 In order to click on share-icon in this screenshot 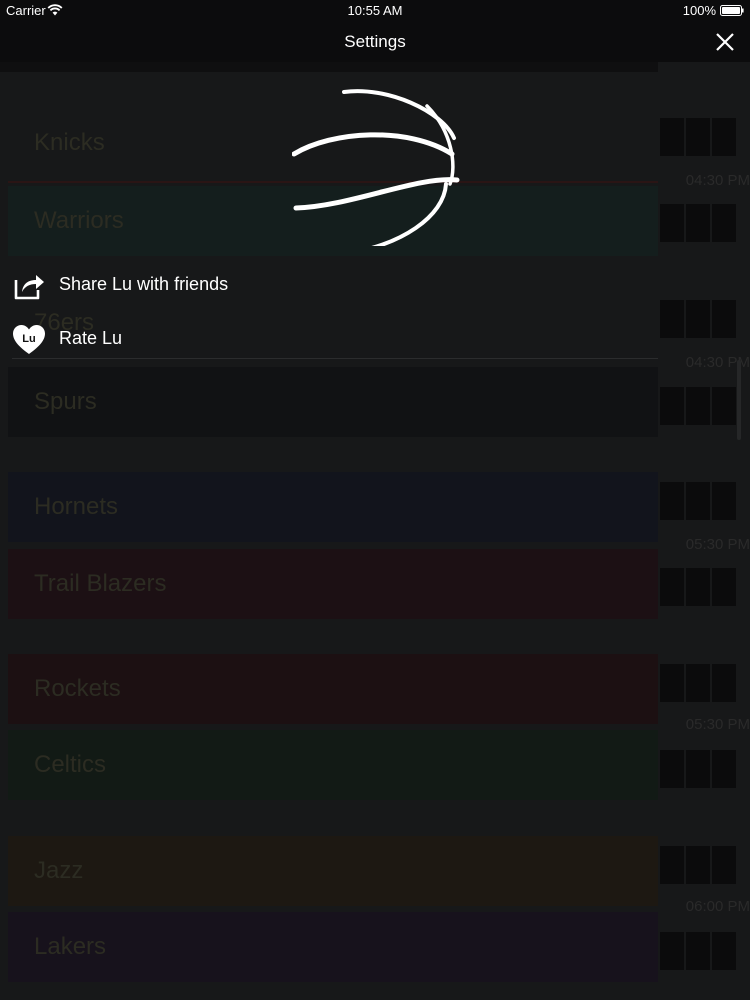, I will do `click(29, 287)`.